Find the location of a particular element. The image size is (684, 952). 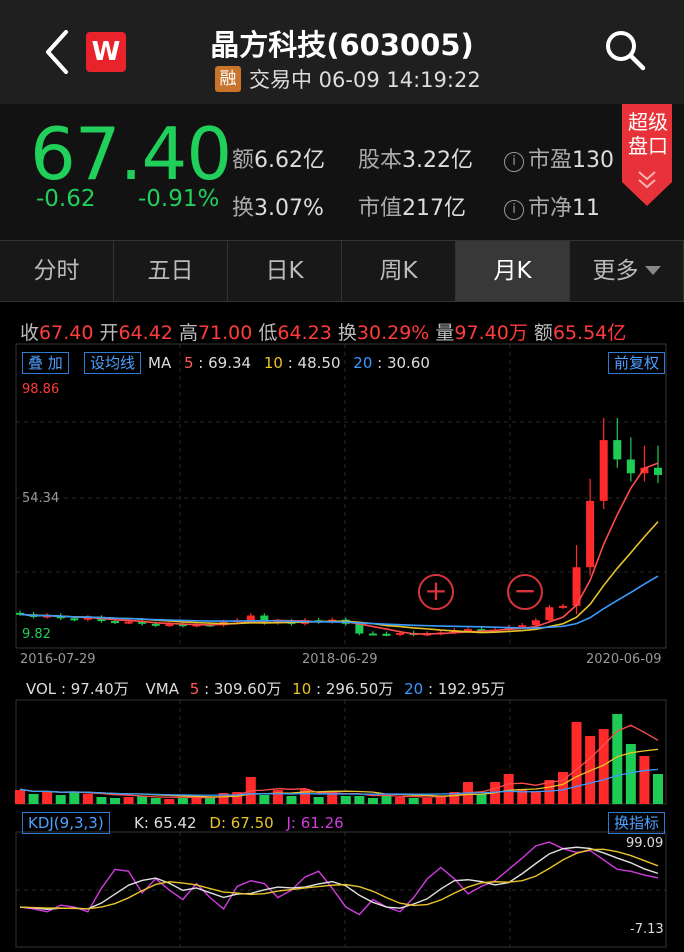

tab-weekly-k: 周K is located at coordinates (399, 271).